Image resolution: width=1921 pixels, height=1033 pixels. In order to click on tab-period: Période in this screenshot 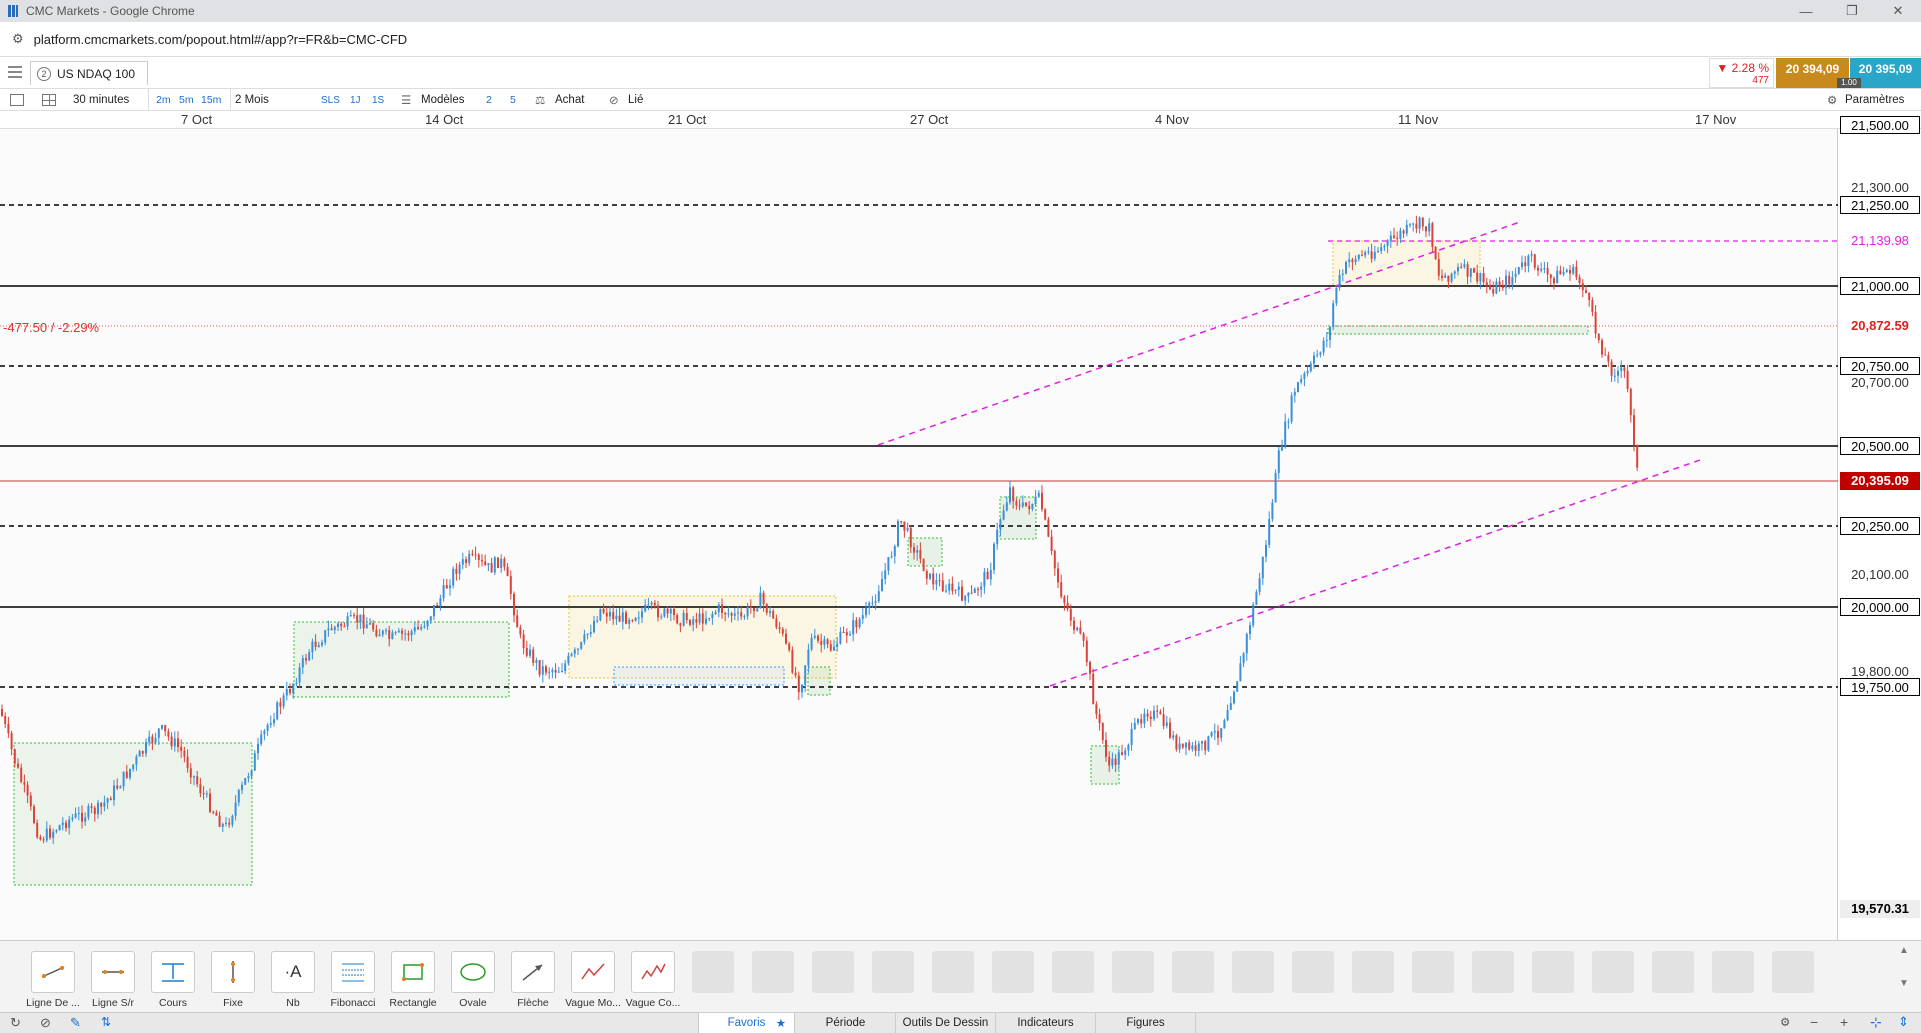, I will do `click(846, 1023)`.